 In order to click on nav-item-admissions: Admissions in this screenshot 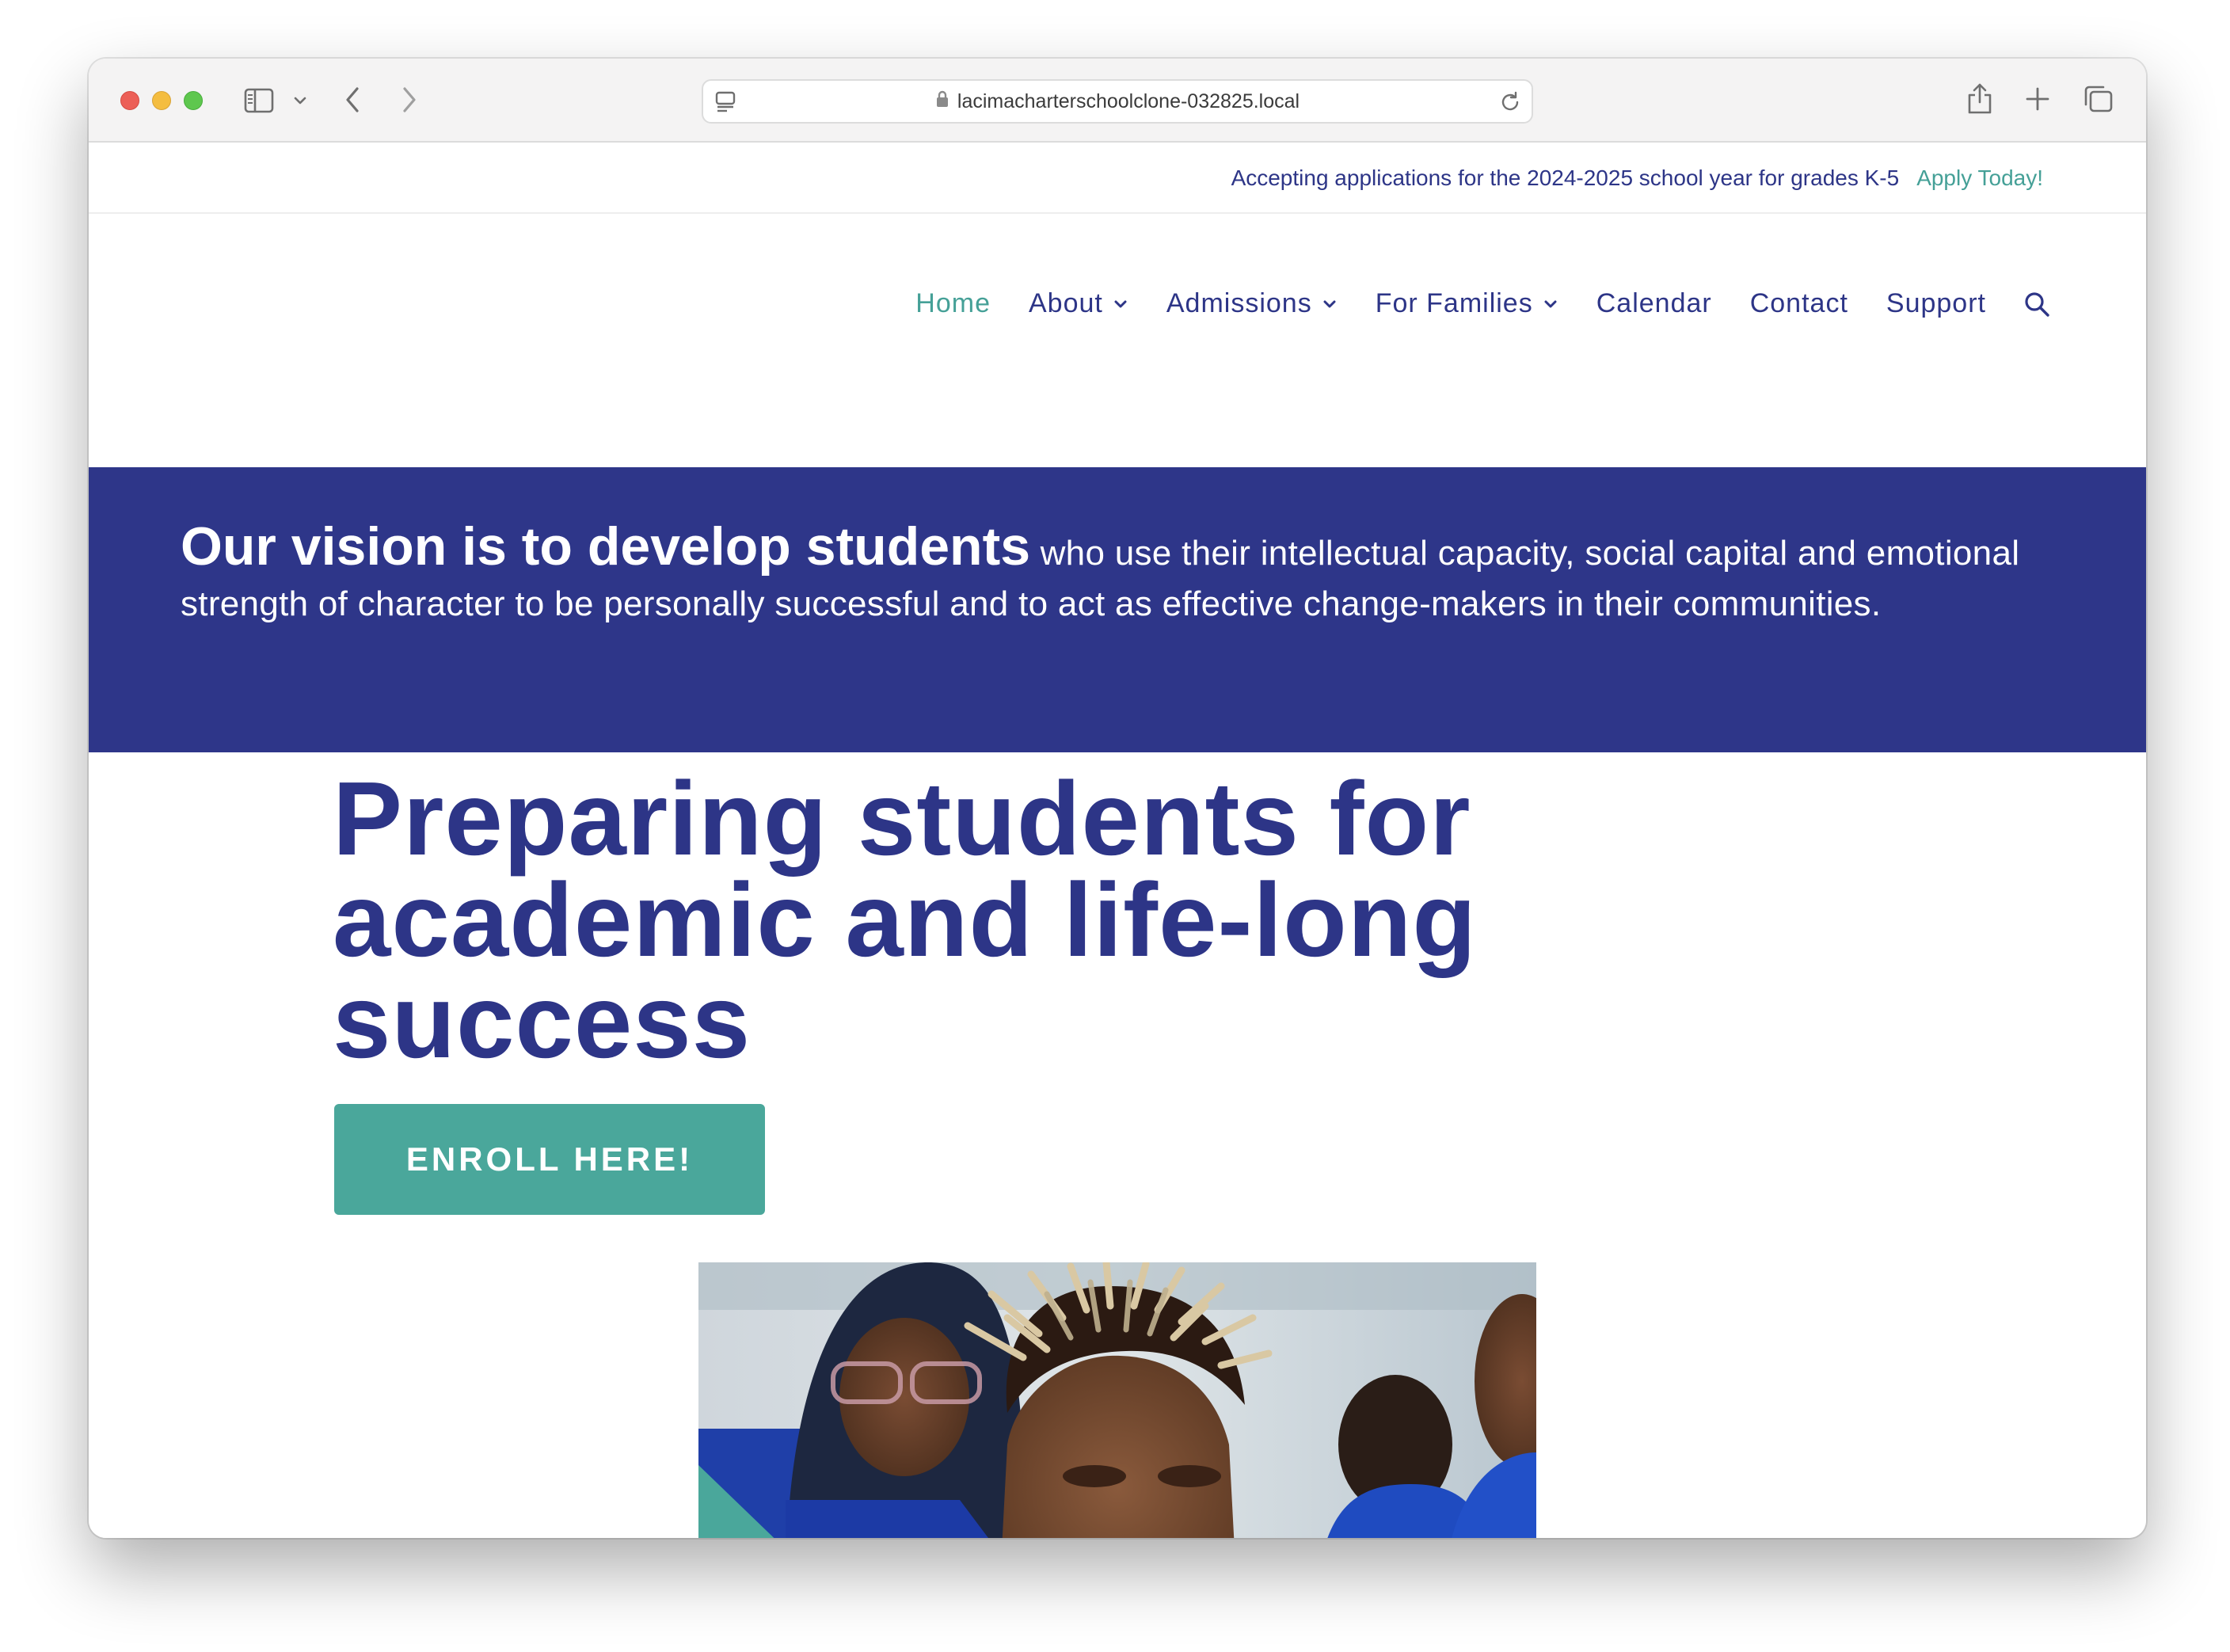, I will do `click(1252, 303)`.